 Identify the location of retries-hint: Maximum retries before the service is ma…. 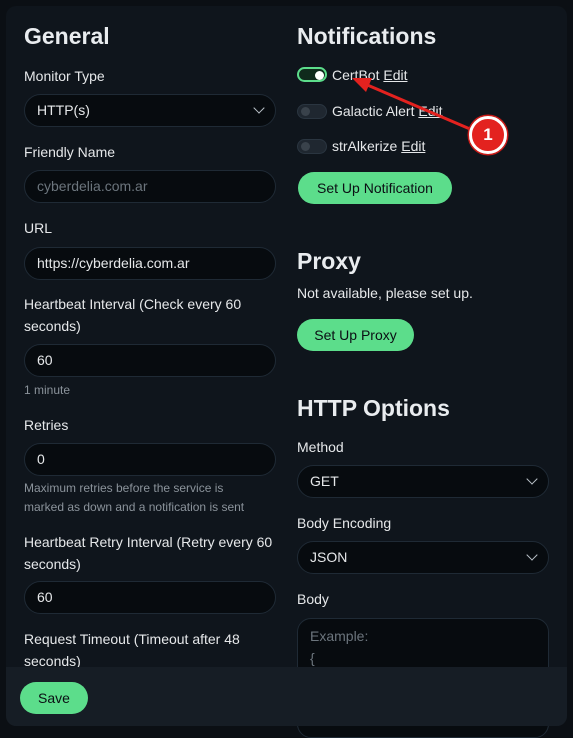
(134, 497).